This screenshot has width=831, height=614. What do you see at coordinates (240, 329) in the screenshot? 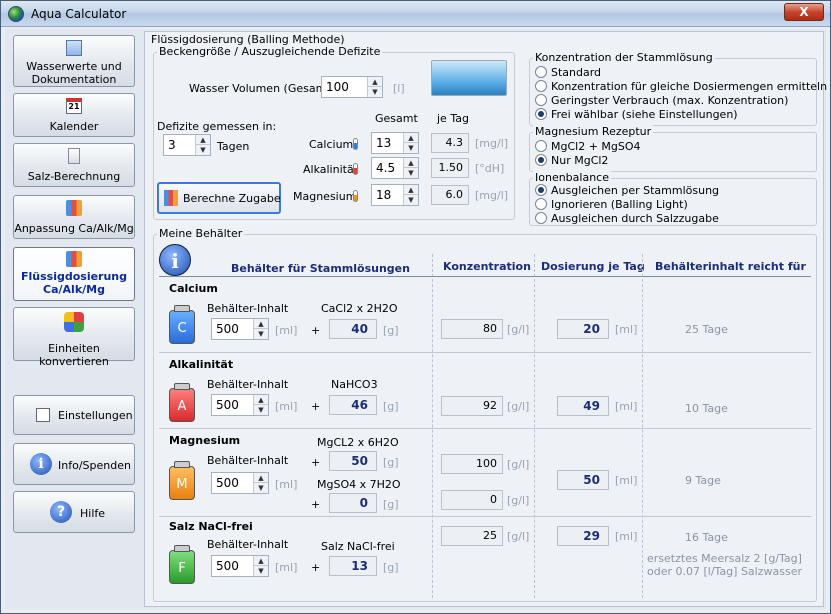
I see `calcium-volume-stepper: 500 ▲ ▼` at bounding box center [240, 329].